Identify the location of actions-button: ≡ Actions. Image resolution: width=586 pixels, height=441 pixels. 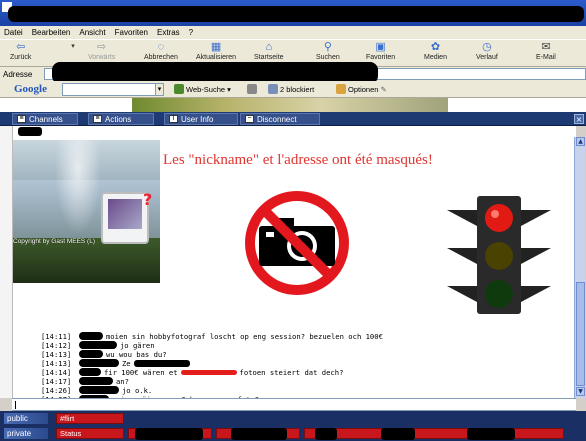
(121, 119).